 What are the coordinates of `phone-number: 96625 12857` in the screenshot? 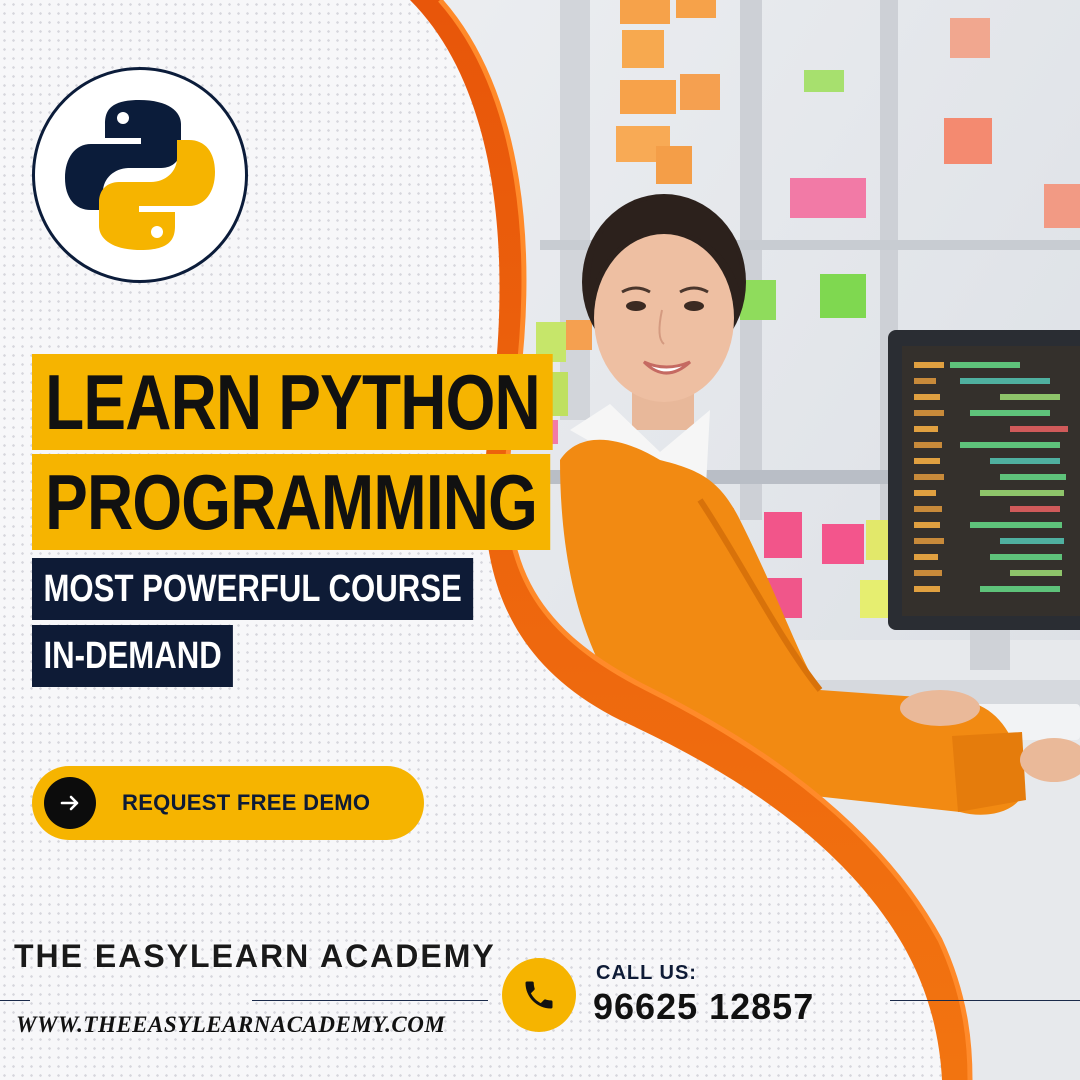 It's located at (703, 1007).